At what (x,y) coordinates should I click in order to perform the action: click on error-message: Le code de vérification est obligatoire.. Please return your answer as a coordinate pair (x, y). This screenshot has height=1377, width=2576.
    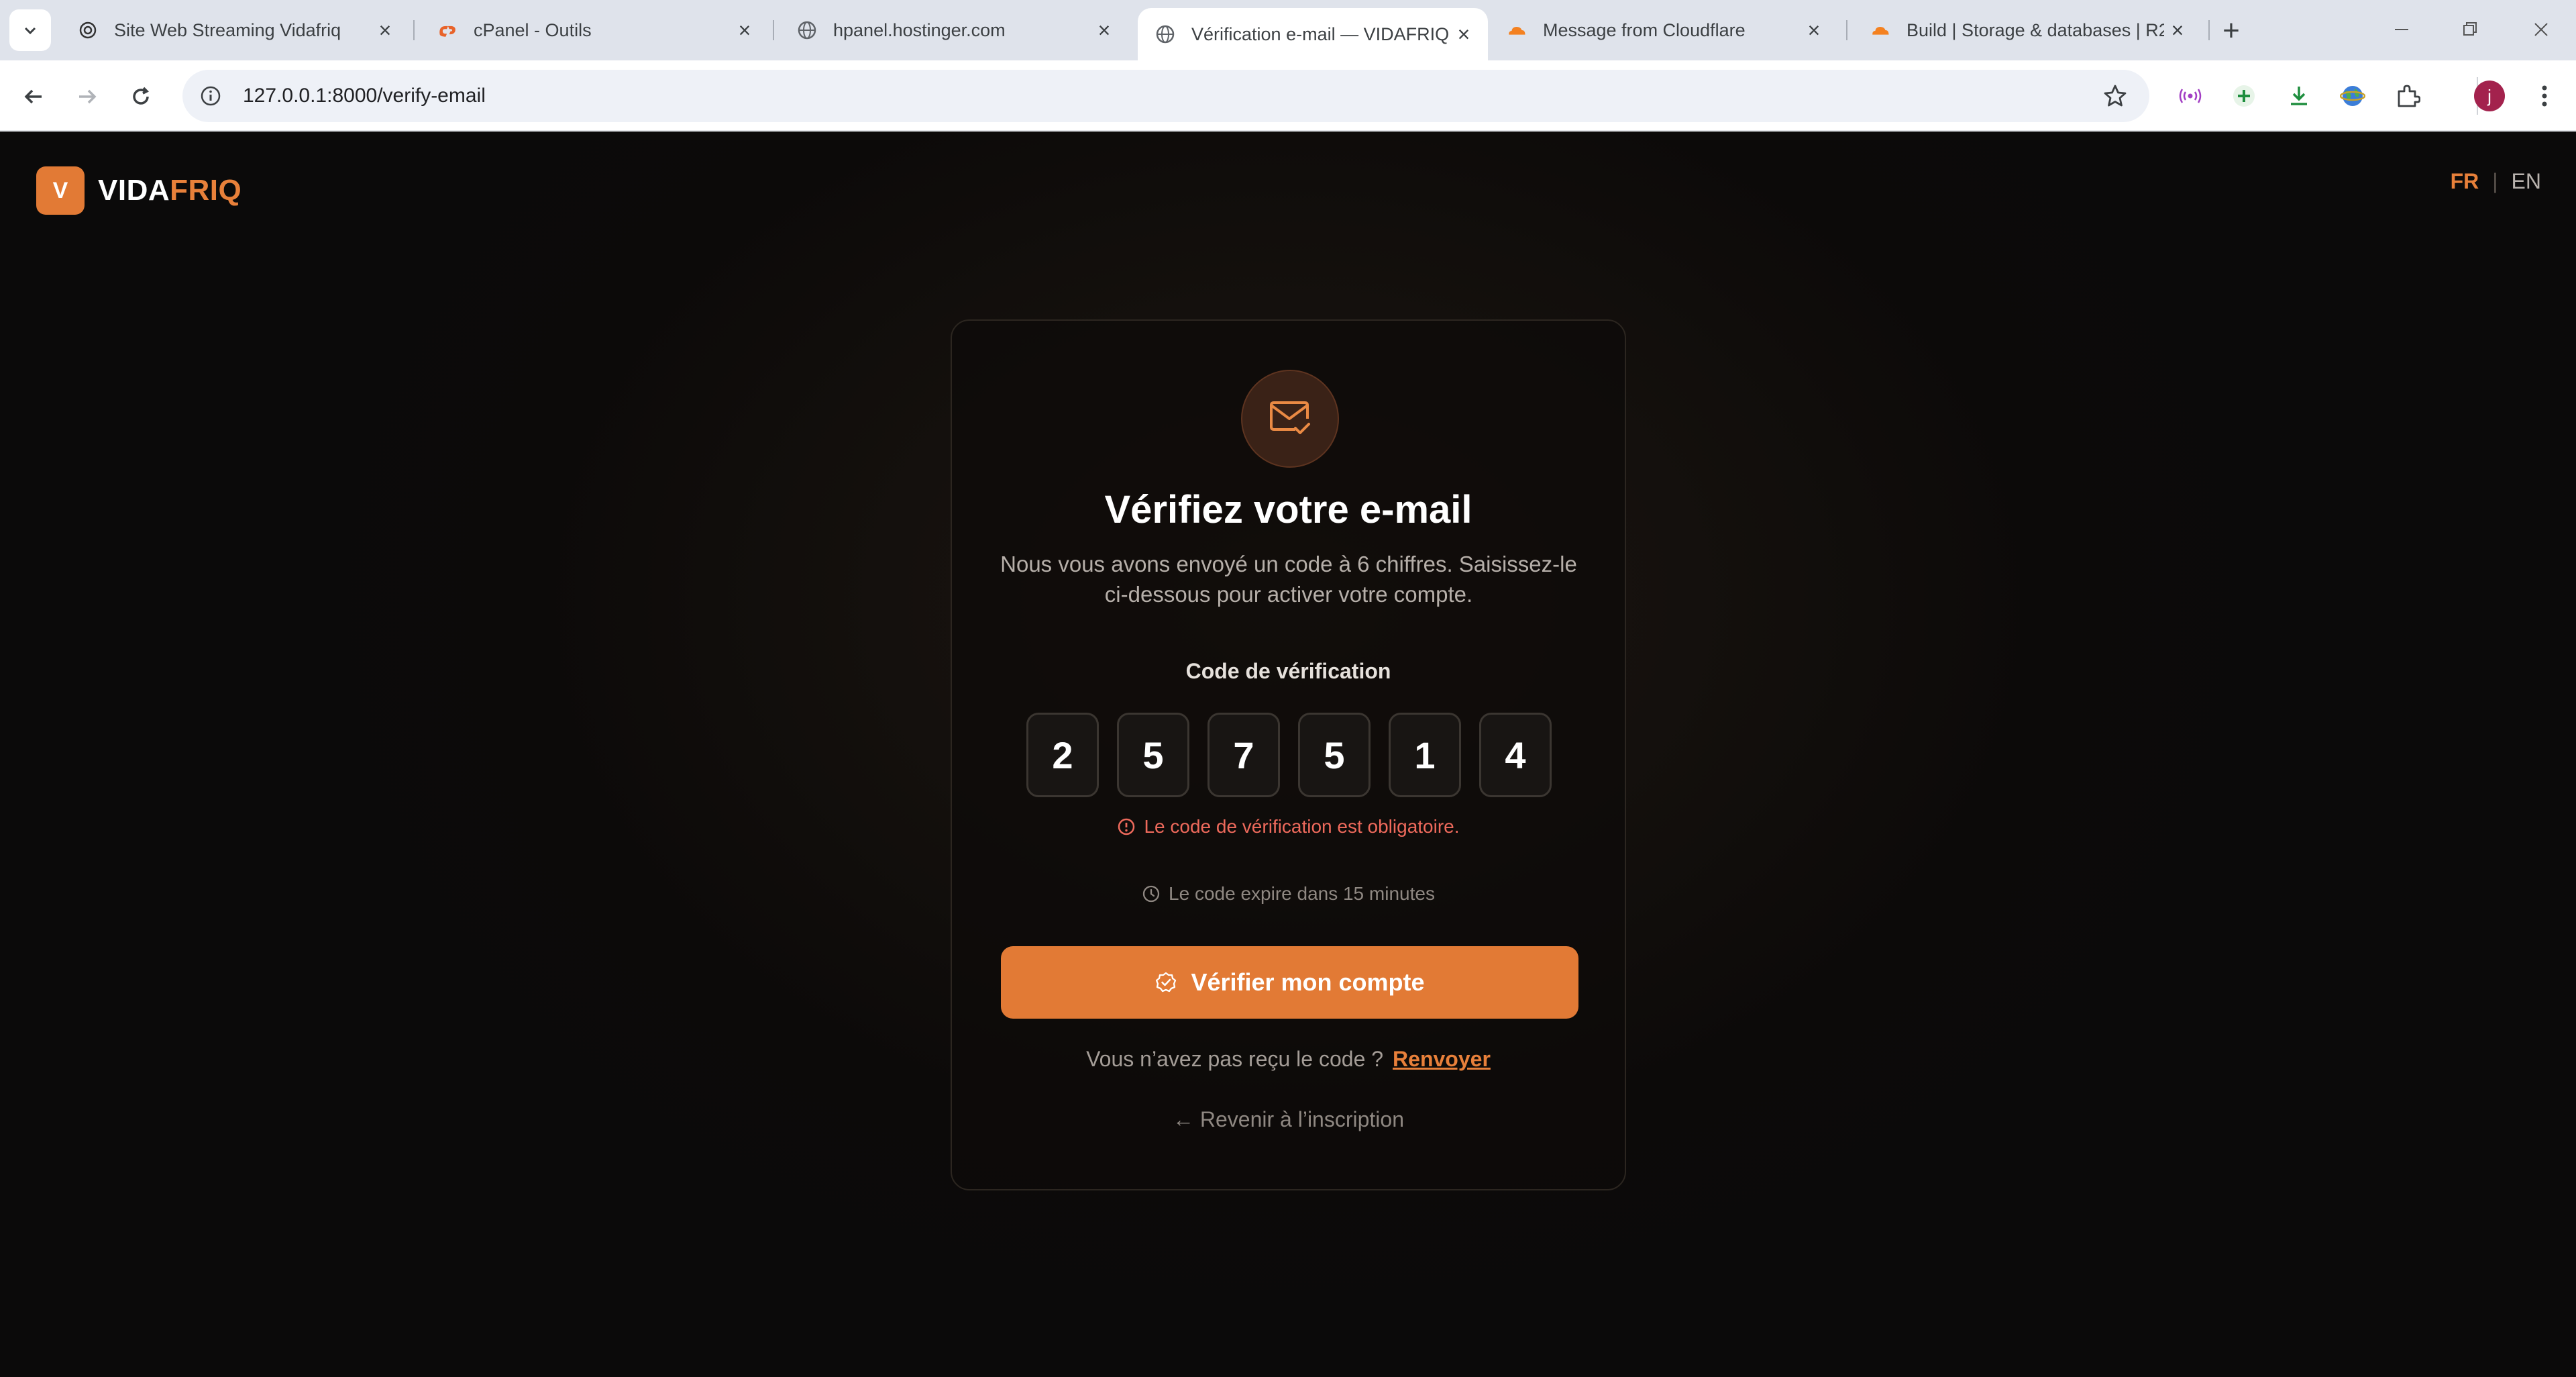
    Looking at the image, I should click on (1288, 826).